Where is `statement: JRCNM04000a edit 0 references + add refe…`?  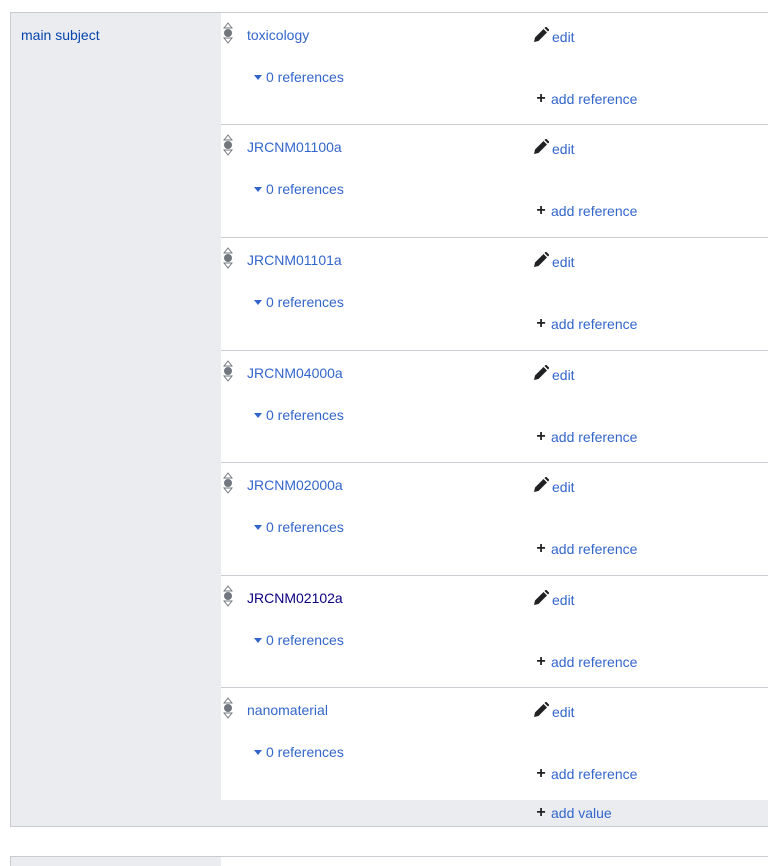 statement: JRCNM04000a edit 0 references + add refe… is located at coordinates (494, 407).